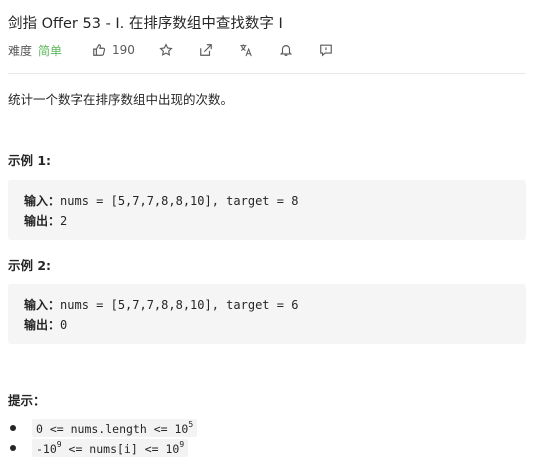 The height and width of the screenshot is (465, 548). I want to click on like-count: 190, so click(123, 50).